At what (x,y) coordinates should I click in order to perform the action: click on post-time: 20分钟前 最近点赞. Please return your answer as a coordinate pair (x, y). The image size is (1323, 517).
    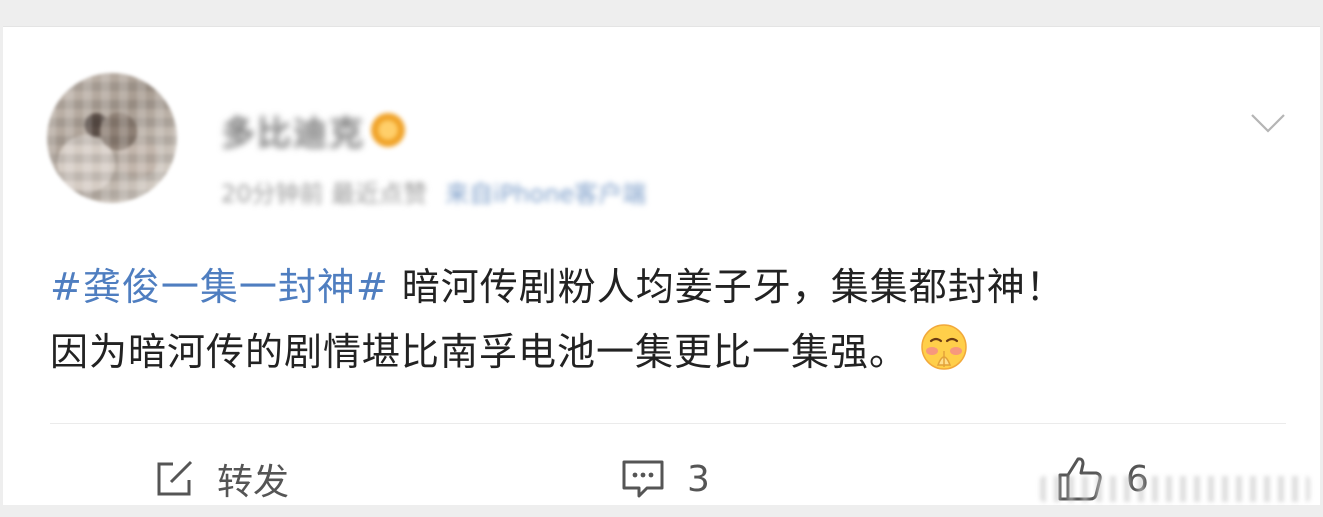
    Looking at the image, I should click on (324, 193).